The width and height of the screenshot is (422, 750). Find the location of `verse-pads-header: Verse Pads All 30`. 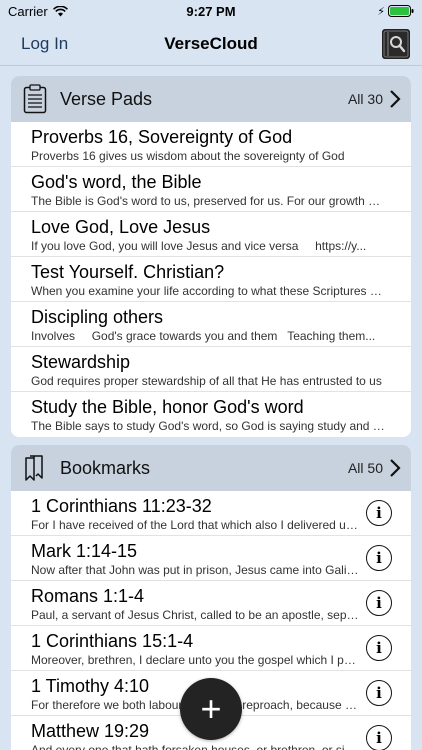

verse-pads-header: Verse Pads All 30 is located at coordinates (211, 99).